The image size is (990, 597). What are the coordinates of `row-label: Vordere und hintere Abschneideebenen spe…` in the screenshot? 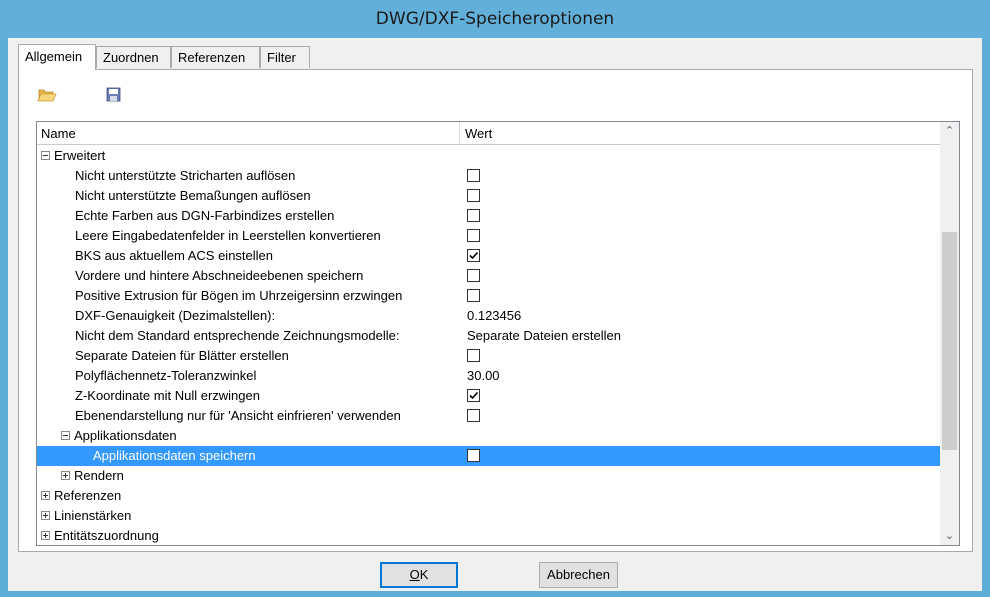 It's located at (219, 275).